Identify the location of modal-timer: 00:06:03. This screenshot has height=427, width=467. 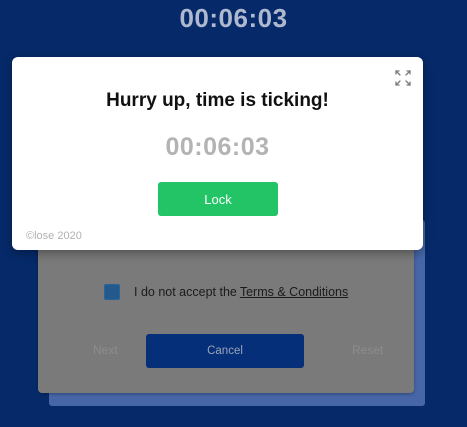
(217, 147).